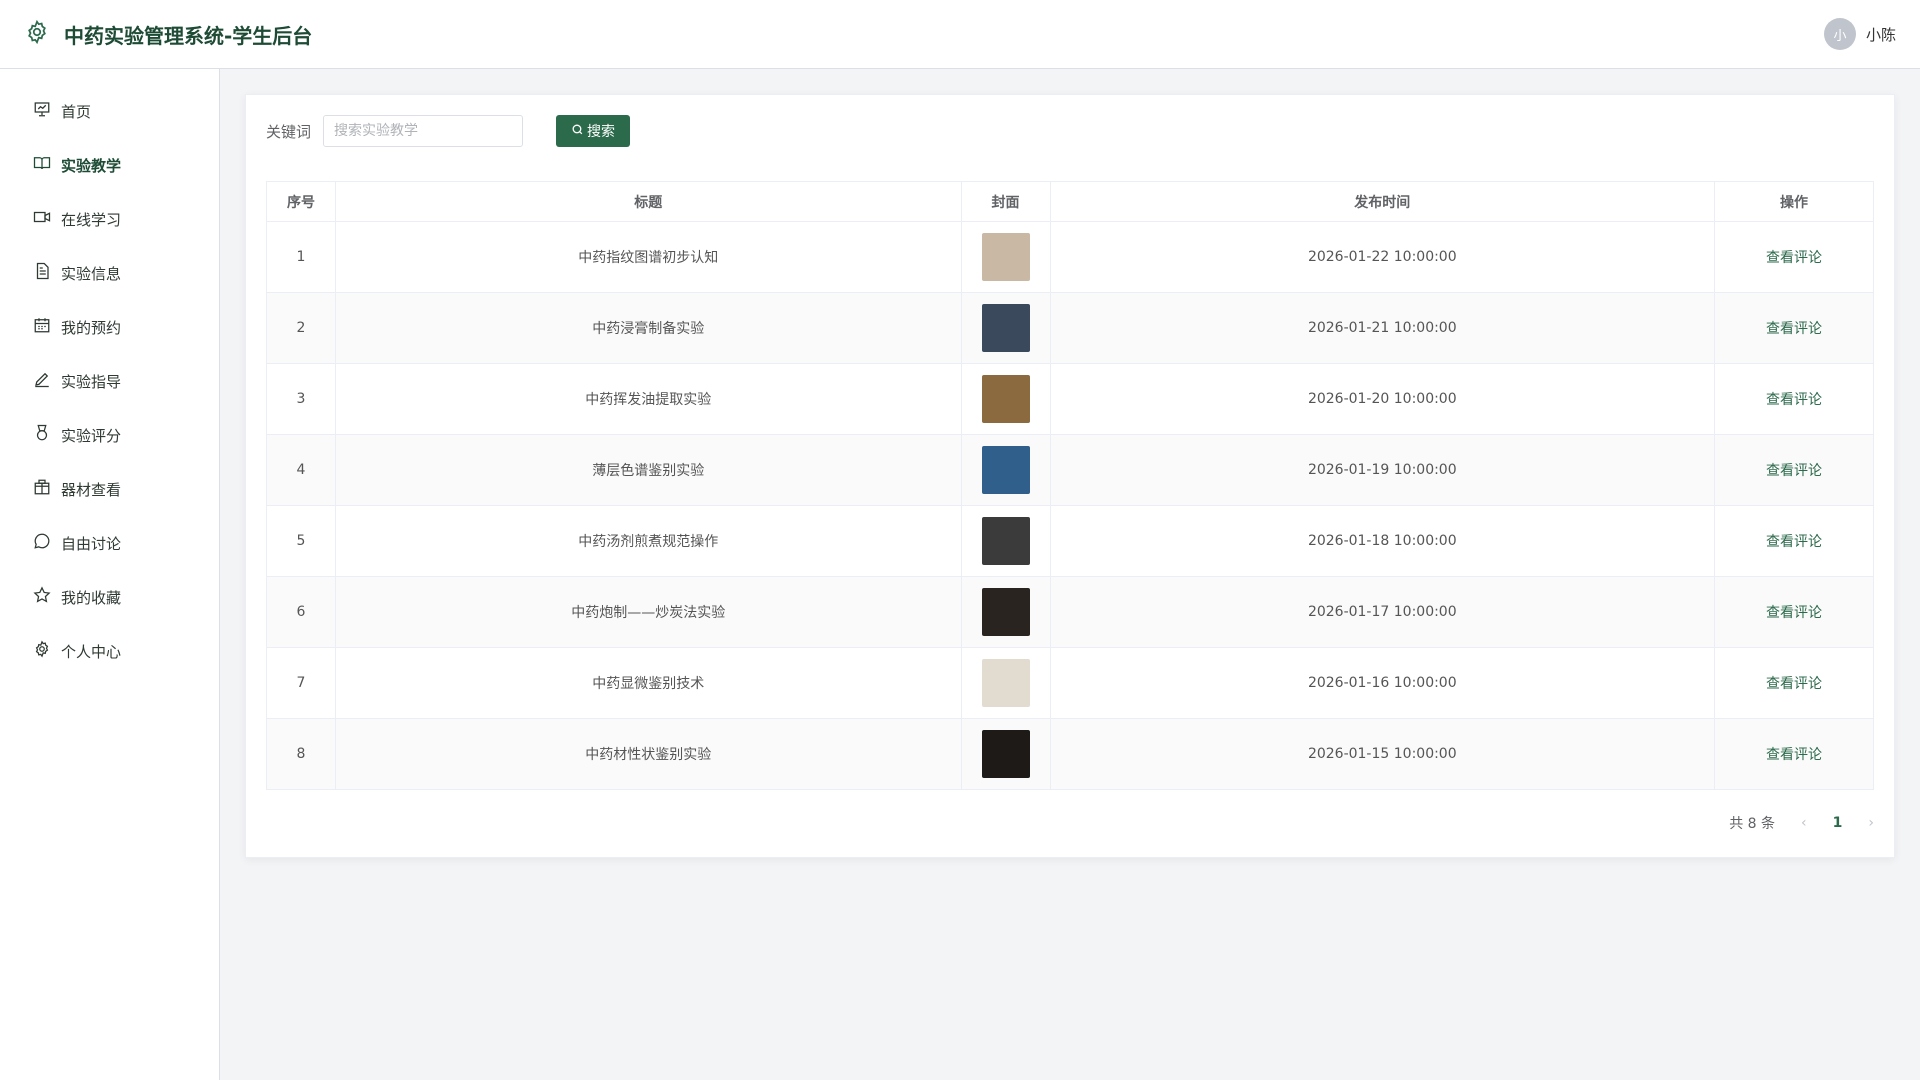  What do you see at coordinates (1382, 470) in the screenshot?
I see `row-published-time: 2026-01-19 10:00:00` at bounding box center [1382, 470].